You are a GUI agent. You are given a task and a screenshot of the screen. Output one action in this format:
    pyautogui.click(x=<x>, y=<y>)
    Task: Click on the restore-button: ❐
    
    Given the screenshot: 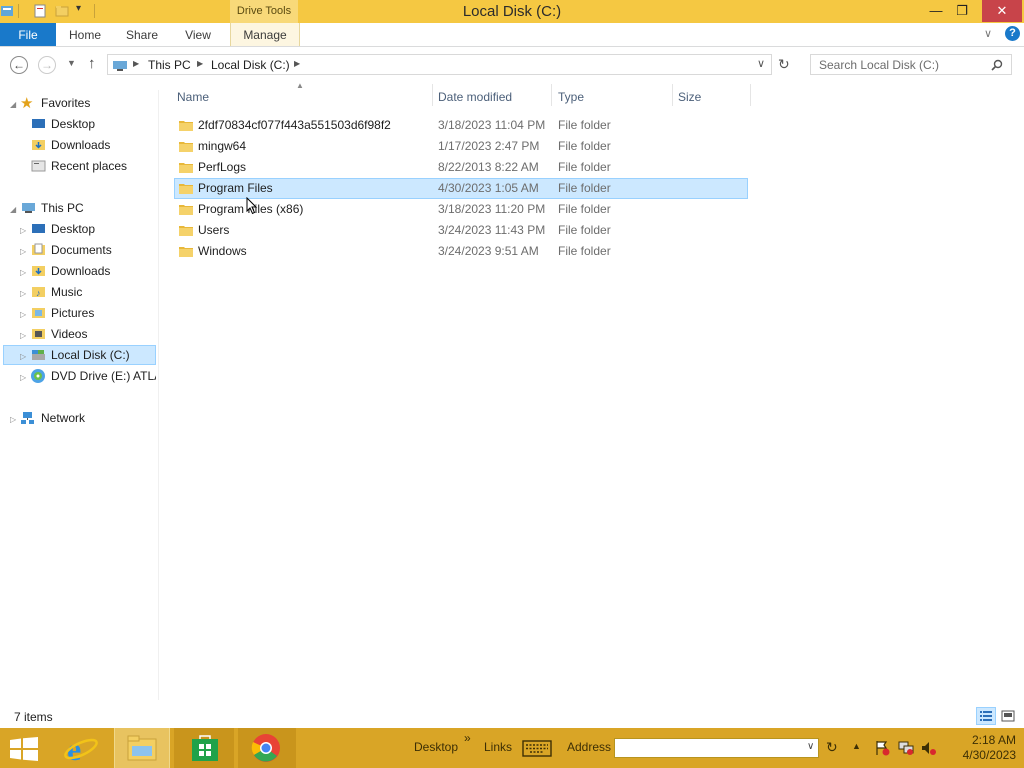 What is the action you would take?
    pyautogui.click(x=962, y=11)
    